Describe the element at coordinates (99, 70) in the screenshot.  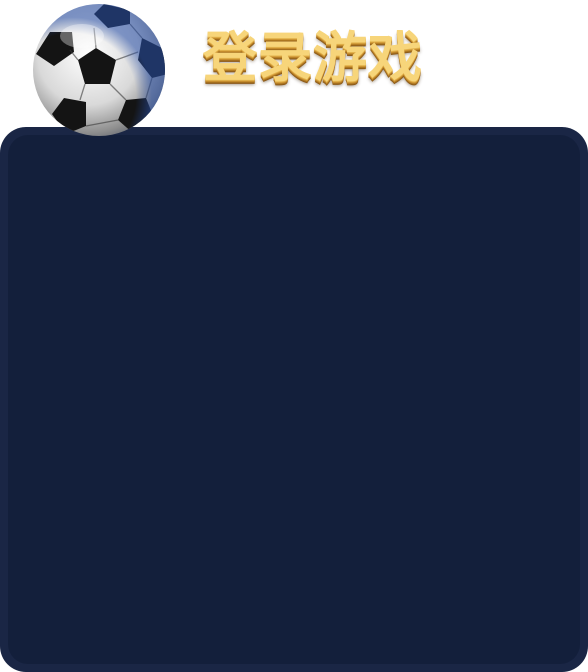
I see `soccer-ball-icon` at that location.